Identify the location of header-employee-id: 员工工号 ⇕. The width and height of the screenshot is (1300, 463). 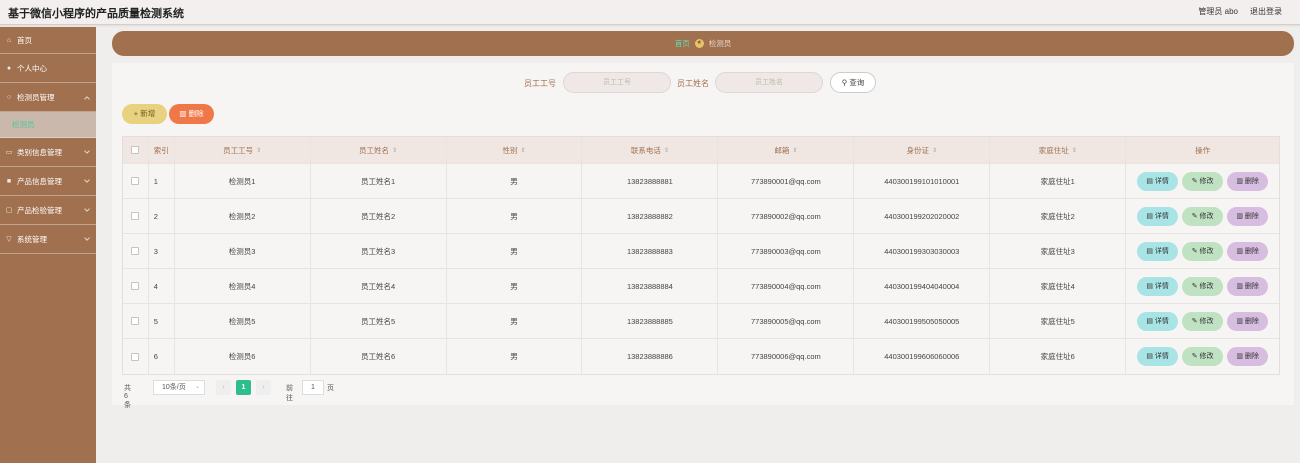
(243, 150).